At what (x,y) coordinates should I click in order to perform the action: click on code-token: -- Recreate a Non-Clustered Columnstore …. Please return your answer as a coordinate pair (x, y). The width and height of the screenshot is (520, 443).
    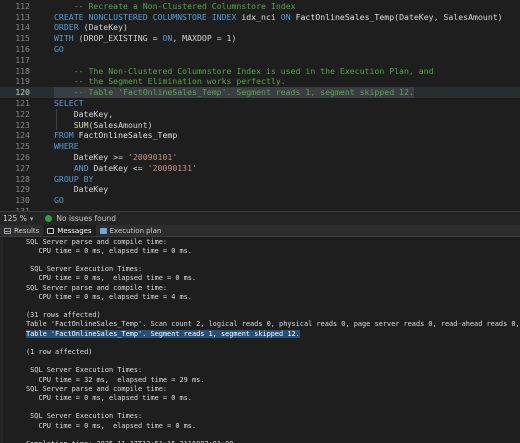
    Looking at the image, I should click on (175, 5).